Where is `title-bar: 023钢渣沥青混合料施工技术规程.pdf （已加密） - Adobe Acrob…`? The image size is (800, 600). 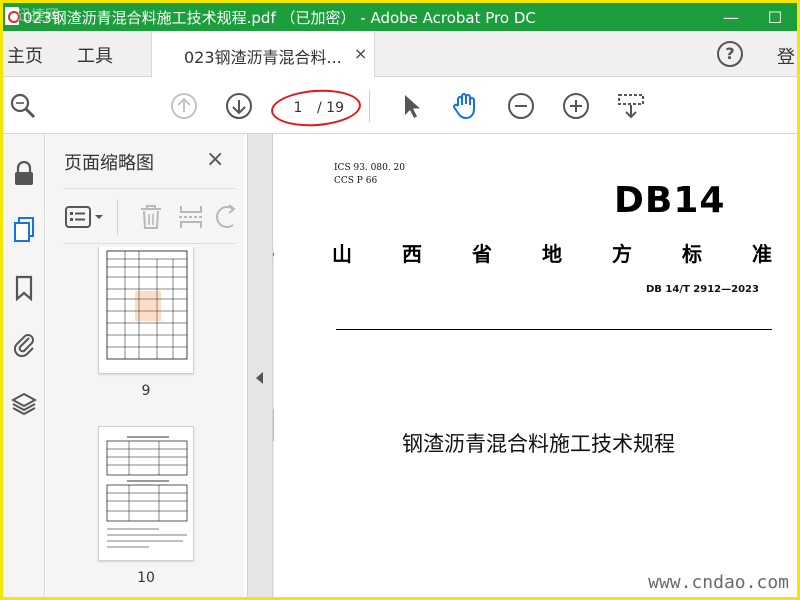 title-bar: 023钢渣沥青混合料施工技术规程.pdf （已加密） - Adobe Acrob… is located at coordinates (400, 17).